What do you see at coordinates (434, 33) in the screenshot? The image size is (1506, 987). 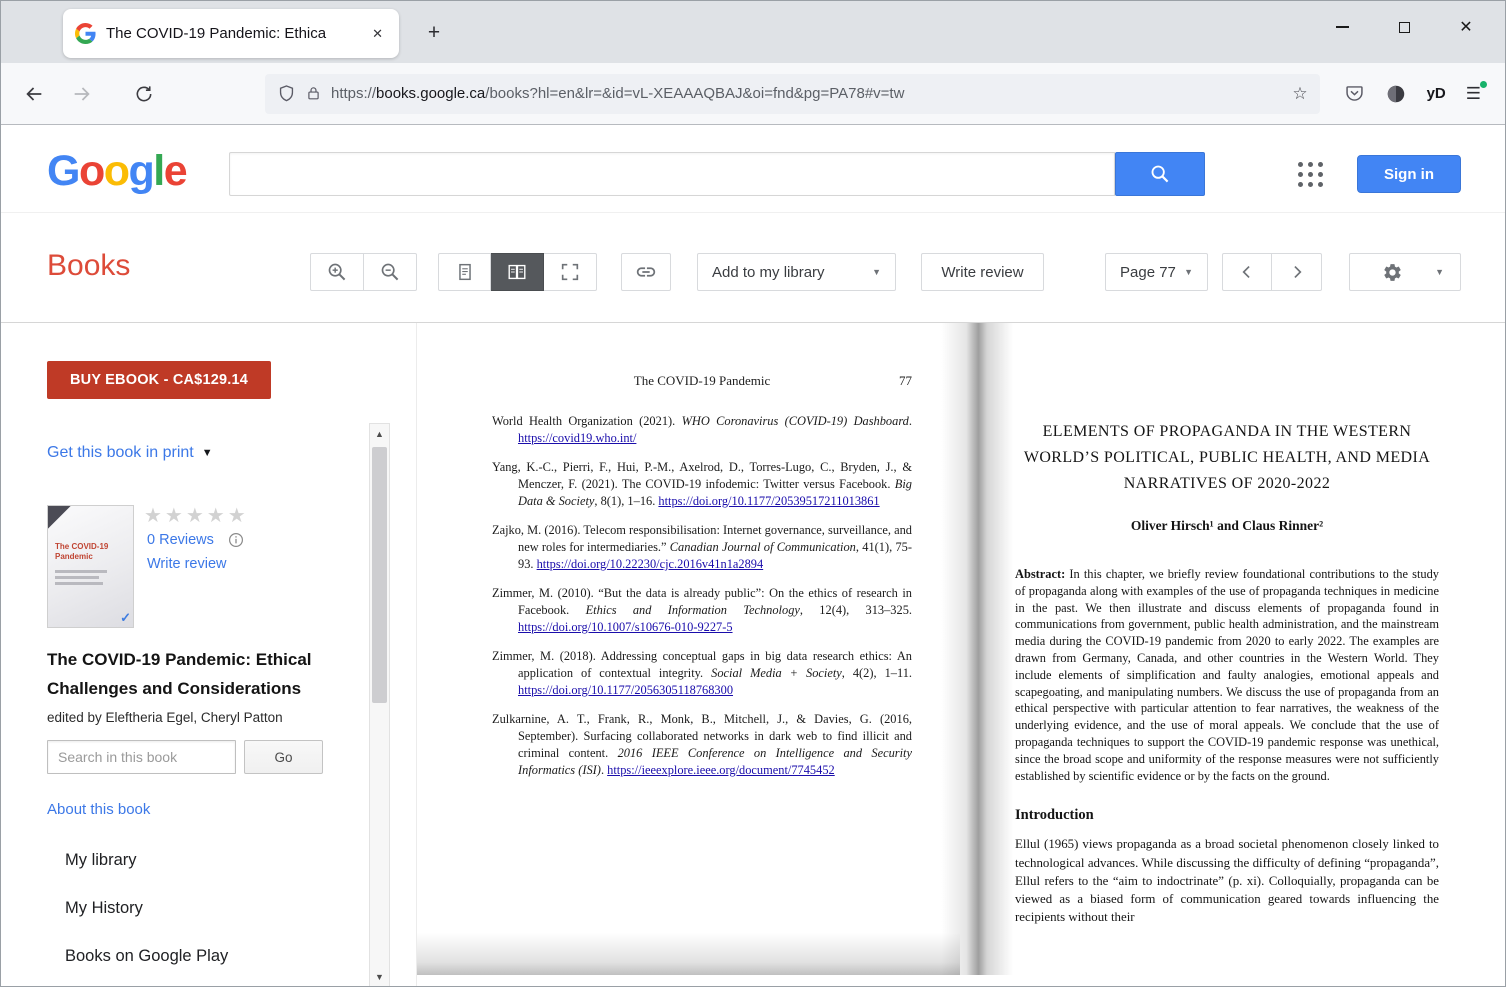 I see `new-tab-button: +` at bounding box center [434, 33].